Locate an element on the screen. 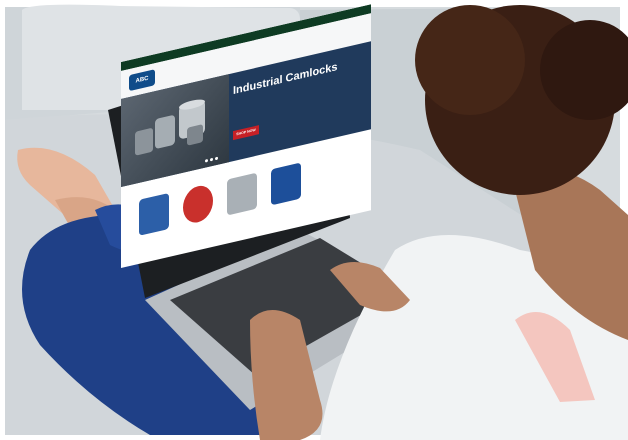  nav-menu is located at coordinates (173, 70).